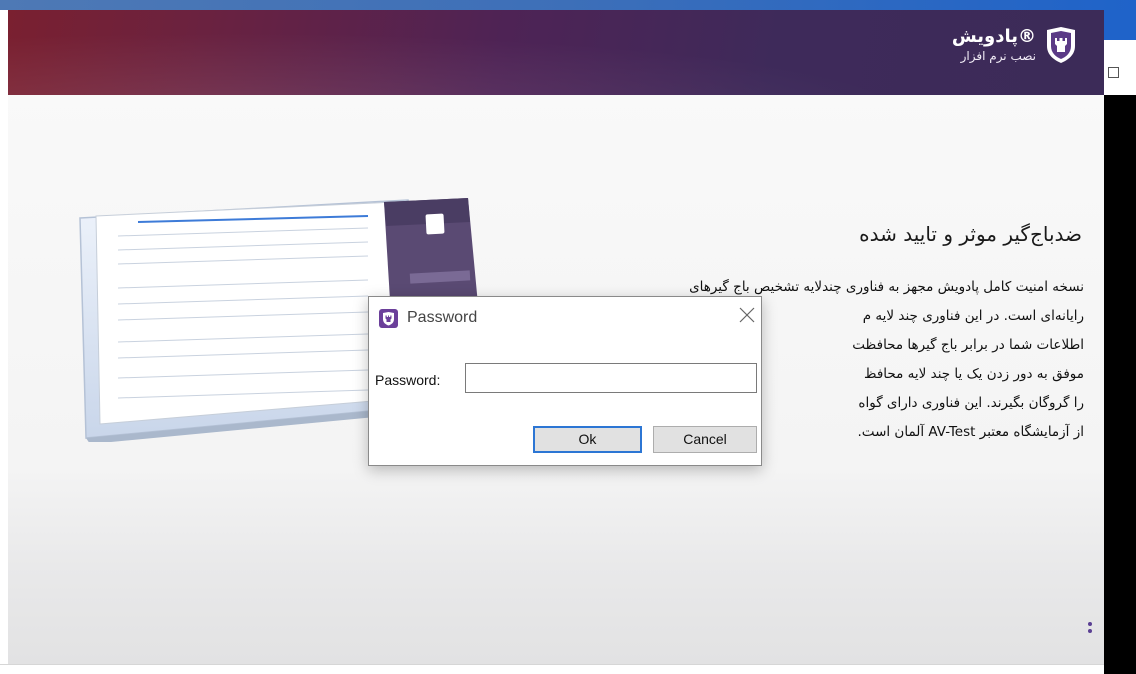  Describe the element at coordinates (388, 318) in the screenshot. I see `padvish-app-icon` at that location.